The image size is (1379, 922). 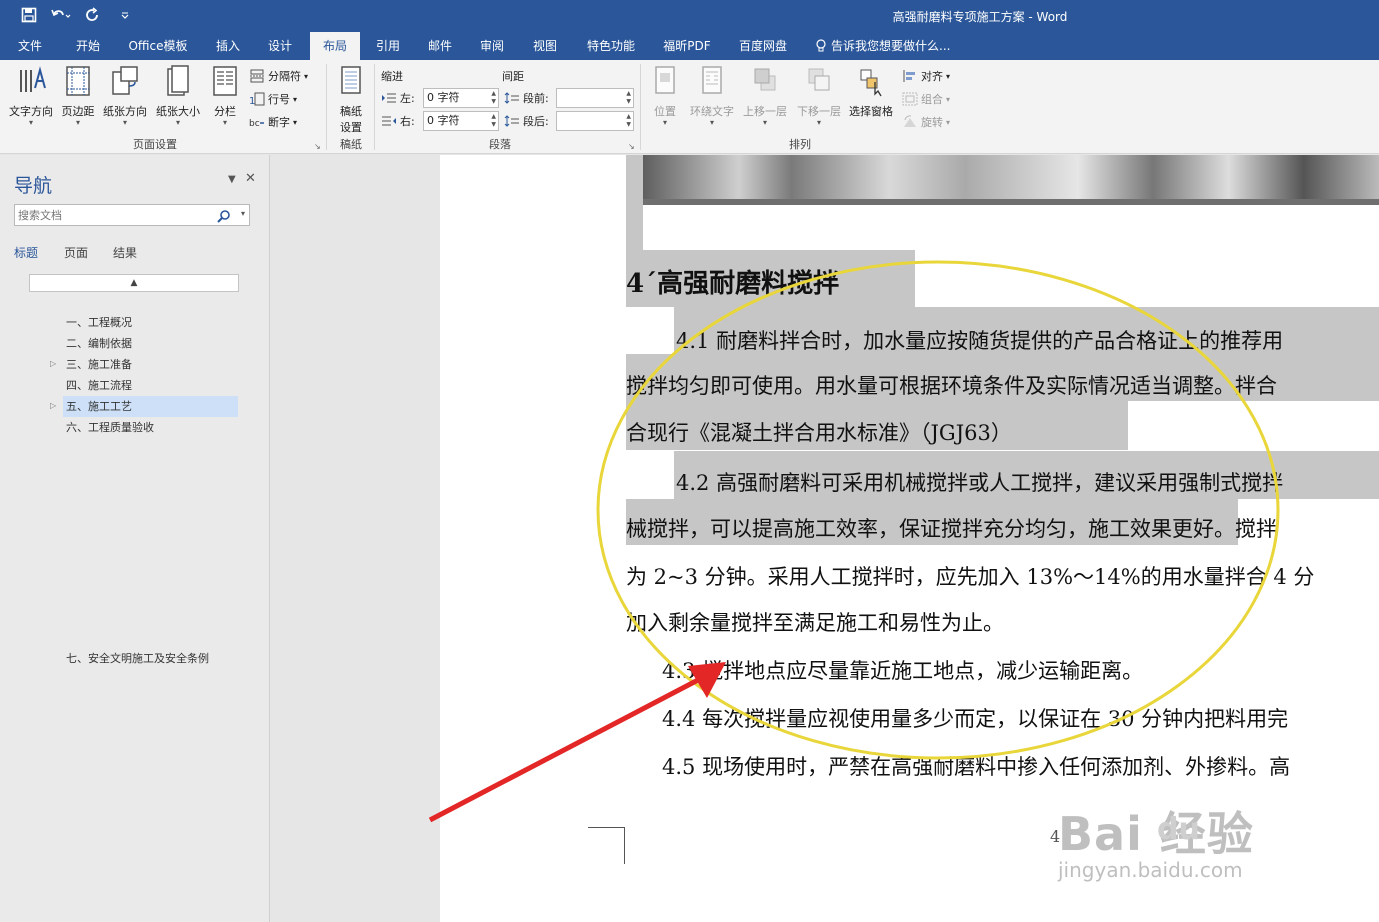 I want to click on baidu-watermark: Bai 经验, so click(x=1156, y=831).